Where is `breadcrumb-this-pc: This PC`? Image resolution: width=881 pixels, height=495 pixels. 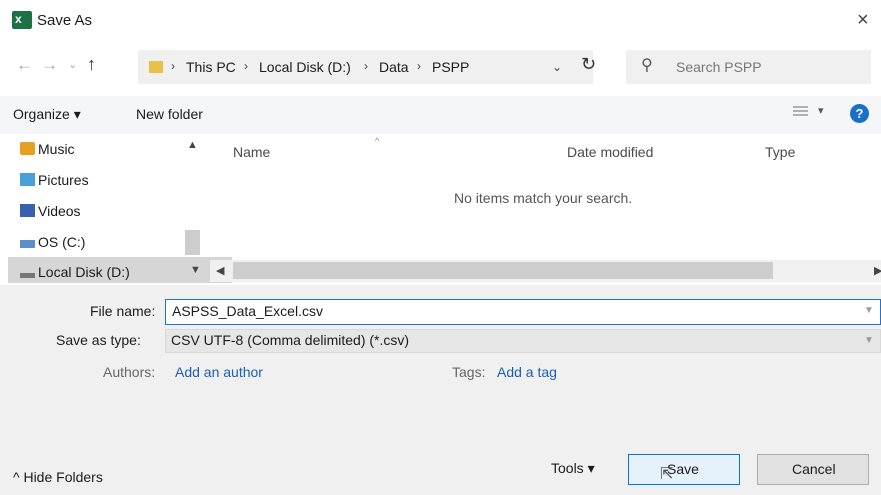 breadcrumb-this-pc: This PC is located at coordinates (211, 67).